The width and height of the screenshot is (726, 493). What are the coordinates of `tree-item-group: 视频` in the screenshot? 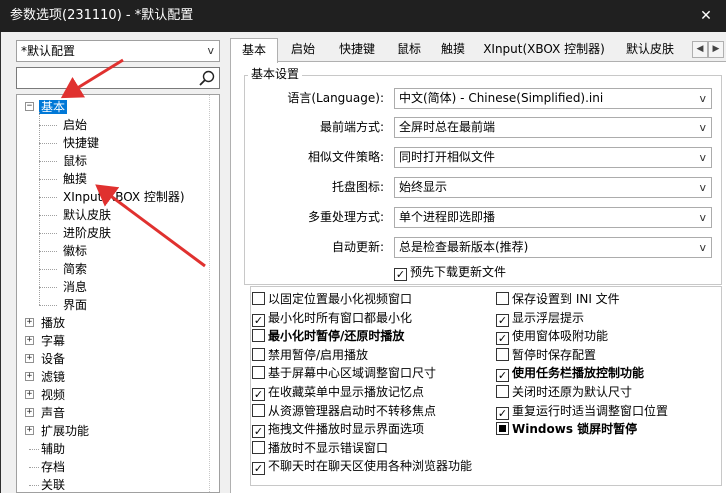 It's located at (53, 395).